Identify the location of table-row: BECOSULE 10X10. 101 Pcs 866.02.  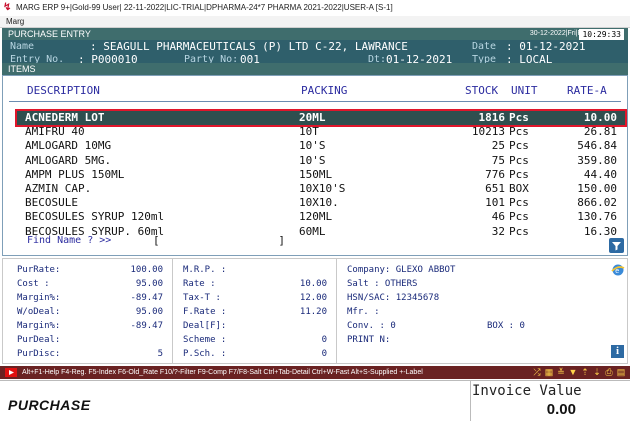
(321, 203).